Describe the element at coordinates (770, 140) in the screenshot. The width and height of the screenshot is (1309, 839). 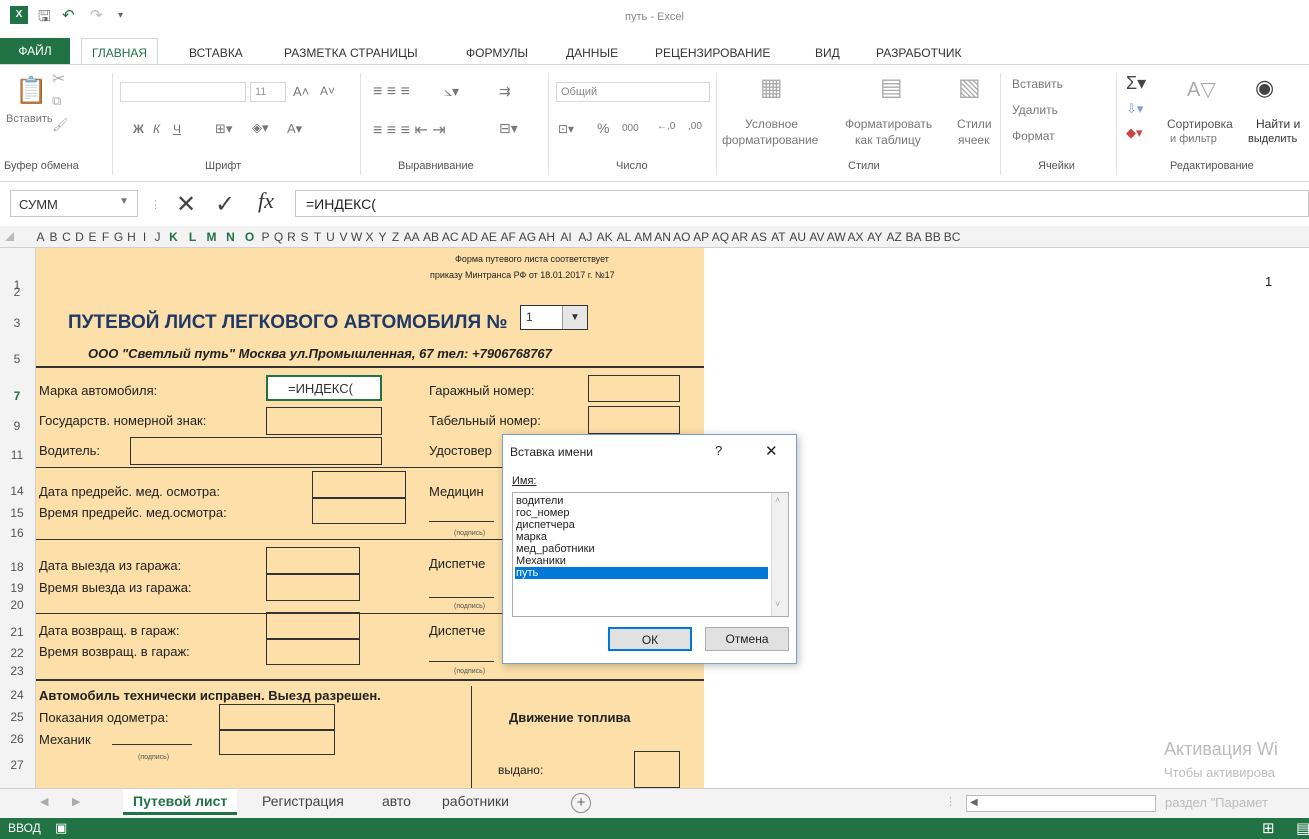
I see `conditional-format-label2: форматирование` at that location.